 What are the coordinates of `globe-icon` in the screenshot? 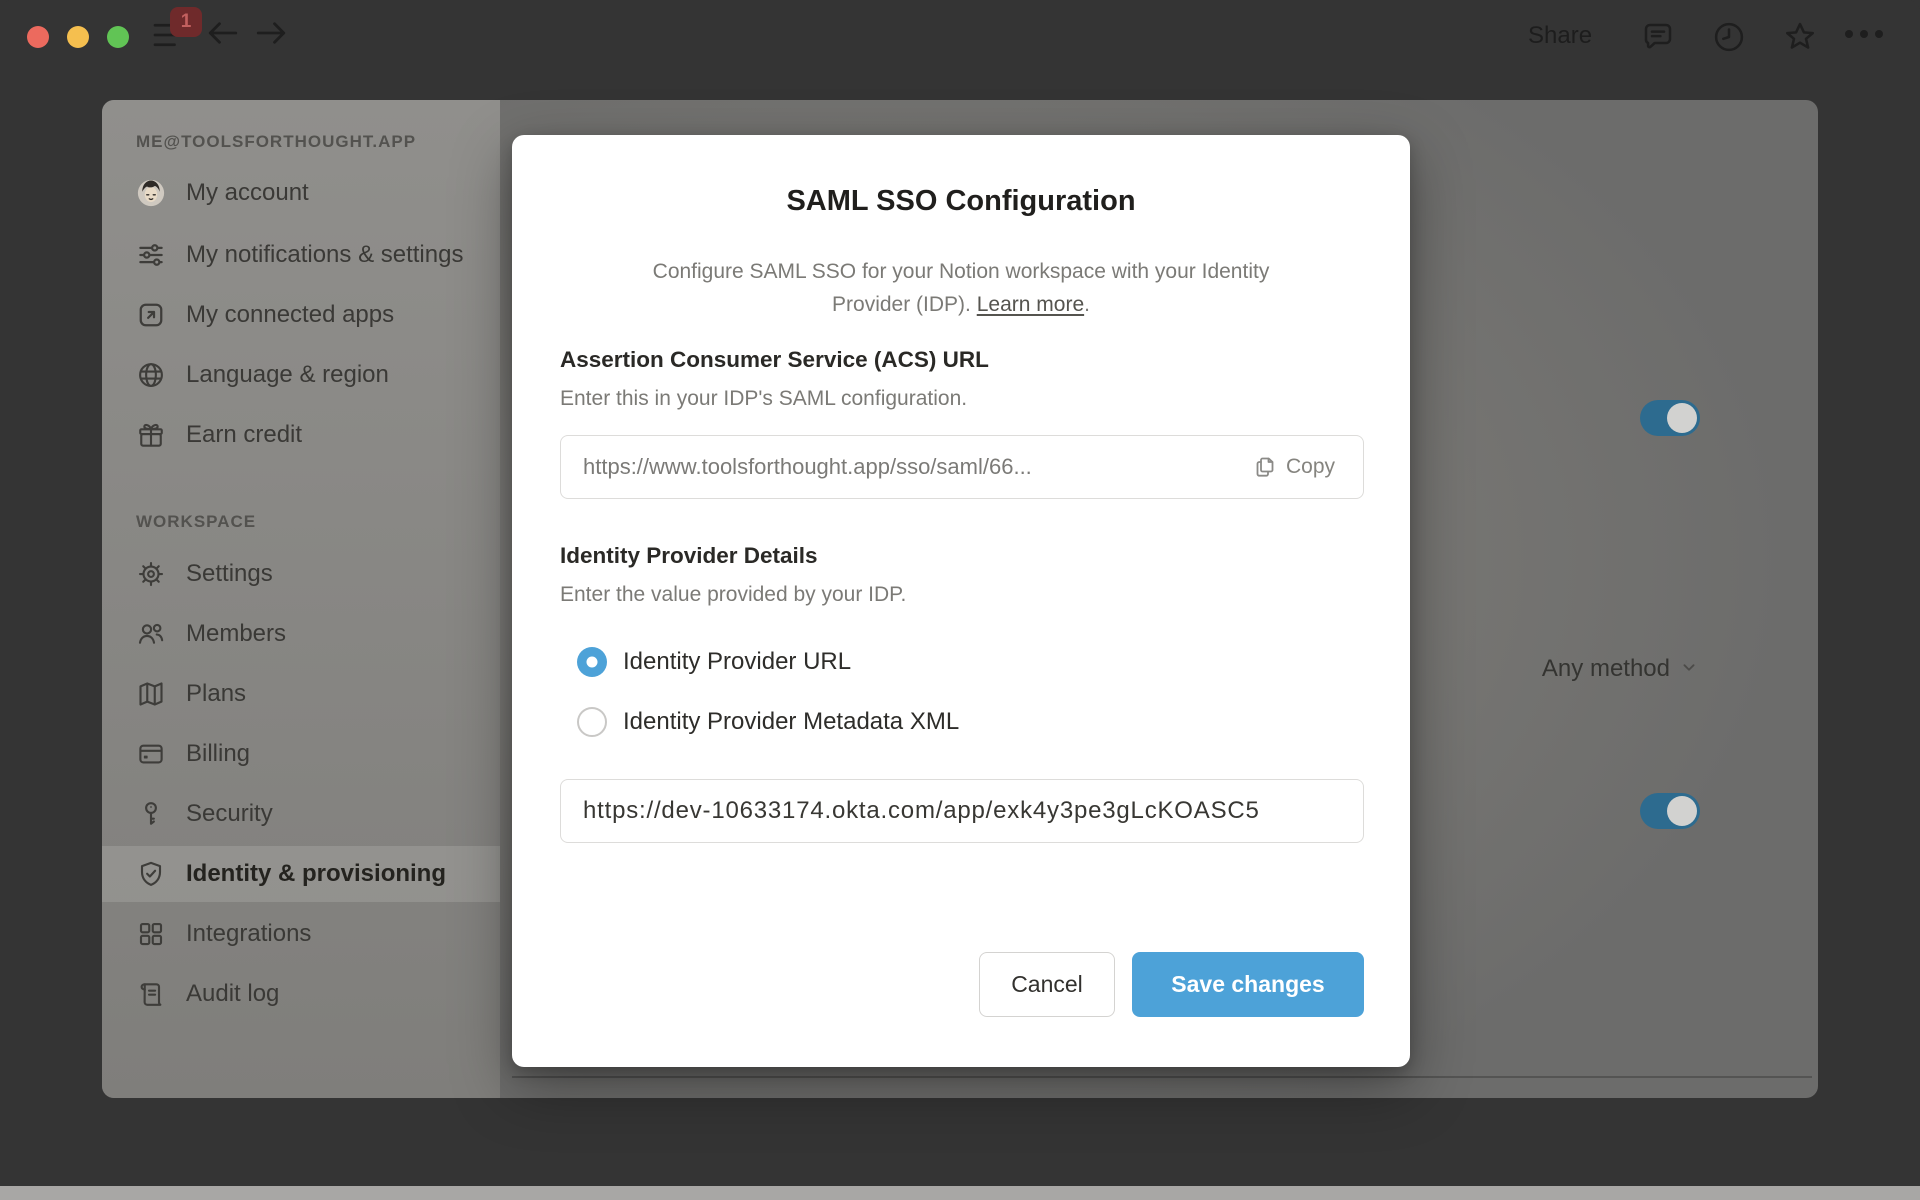 It's located at (151, 375).